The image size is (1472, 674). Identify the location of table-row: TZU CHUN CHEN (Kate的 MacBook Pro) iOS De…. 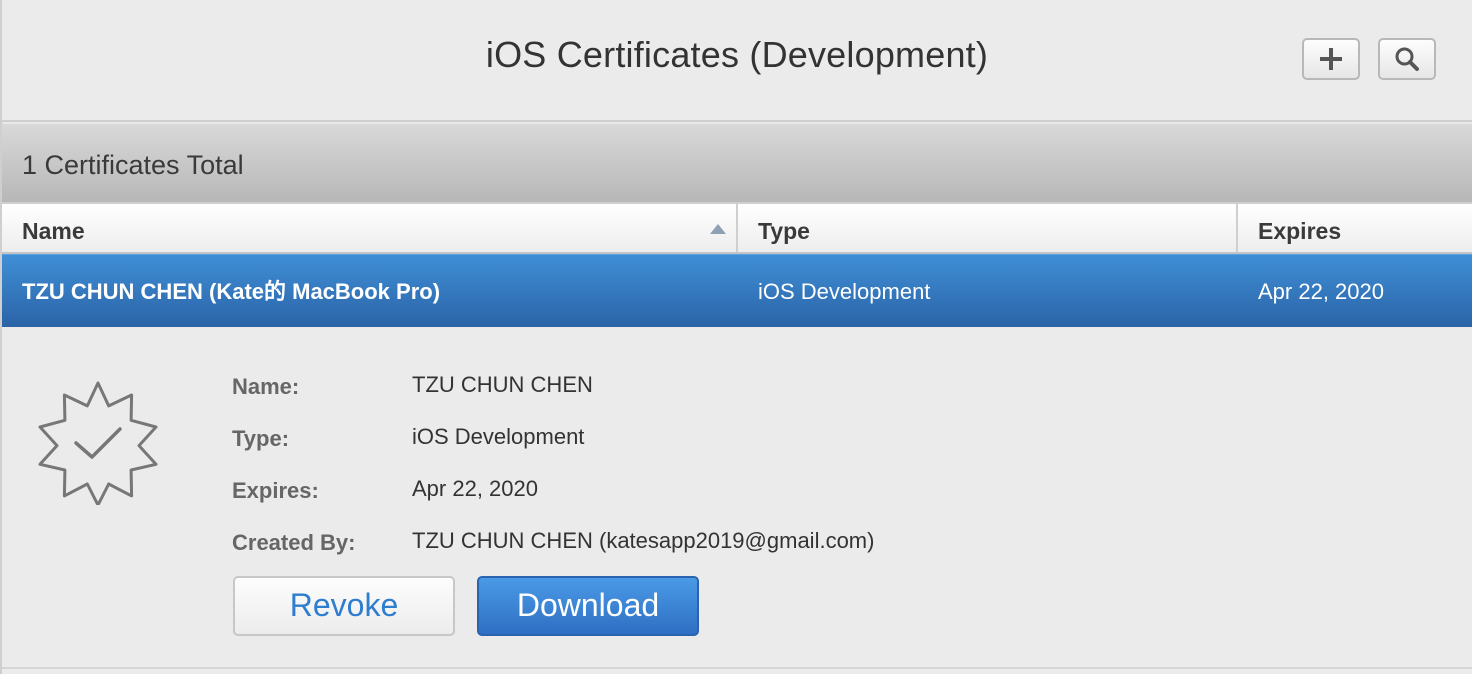
(737, 290).